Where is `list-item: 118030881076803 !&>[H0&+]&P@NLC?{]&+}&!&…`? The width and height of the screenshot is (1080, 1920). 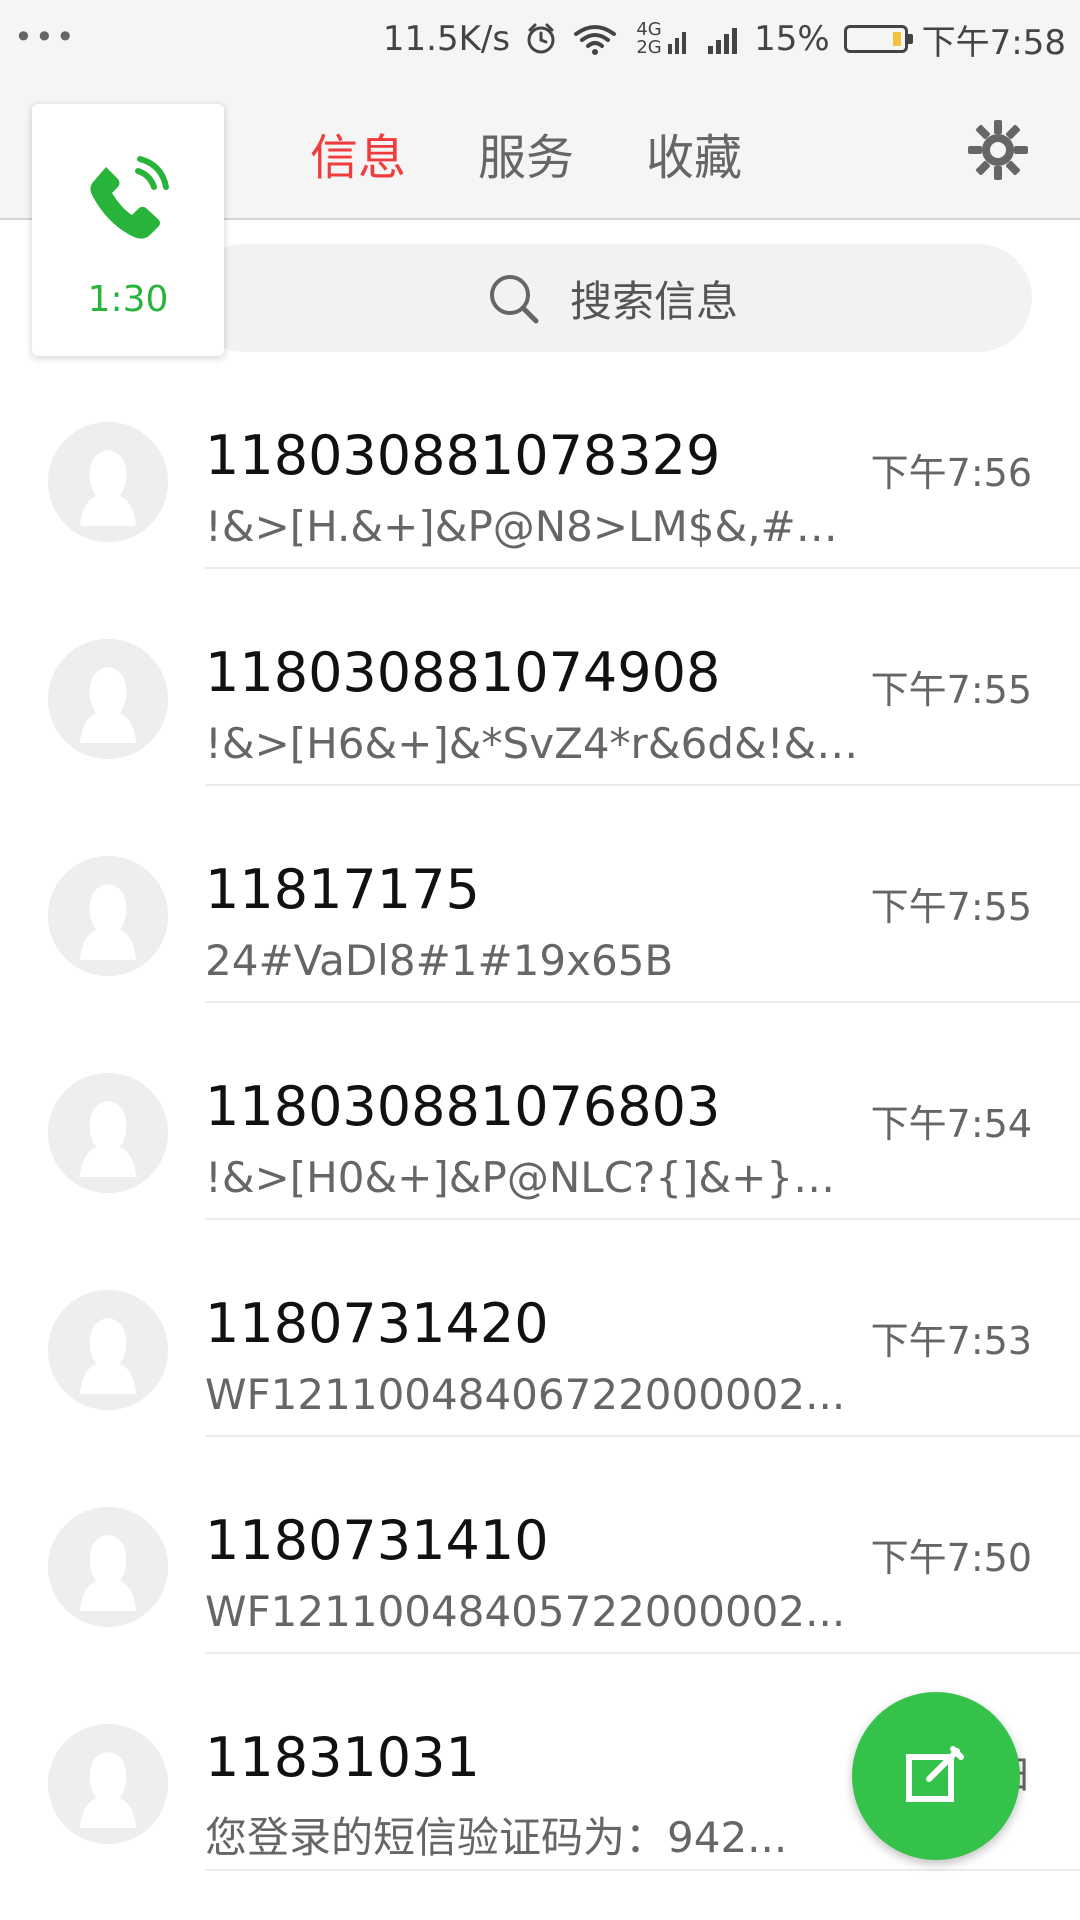
list-item: 118030881076803 !&>[H0&+]&P@NLC?{]&+}&!&… is located at coordinates (540, 1111).